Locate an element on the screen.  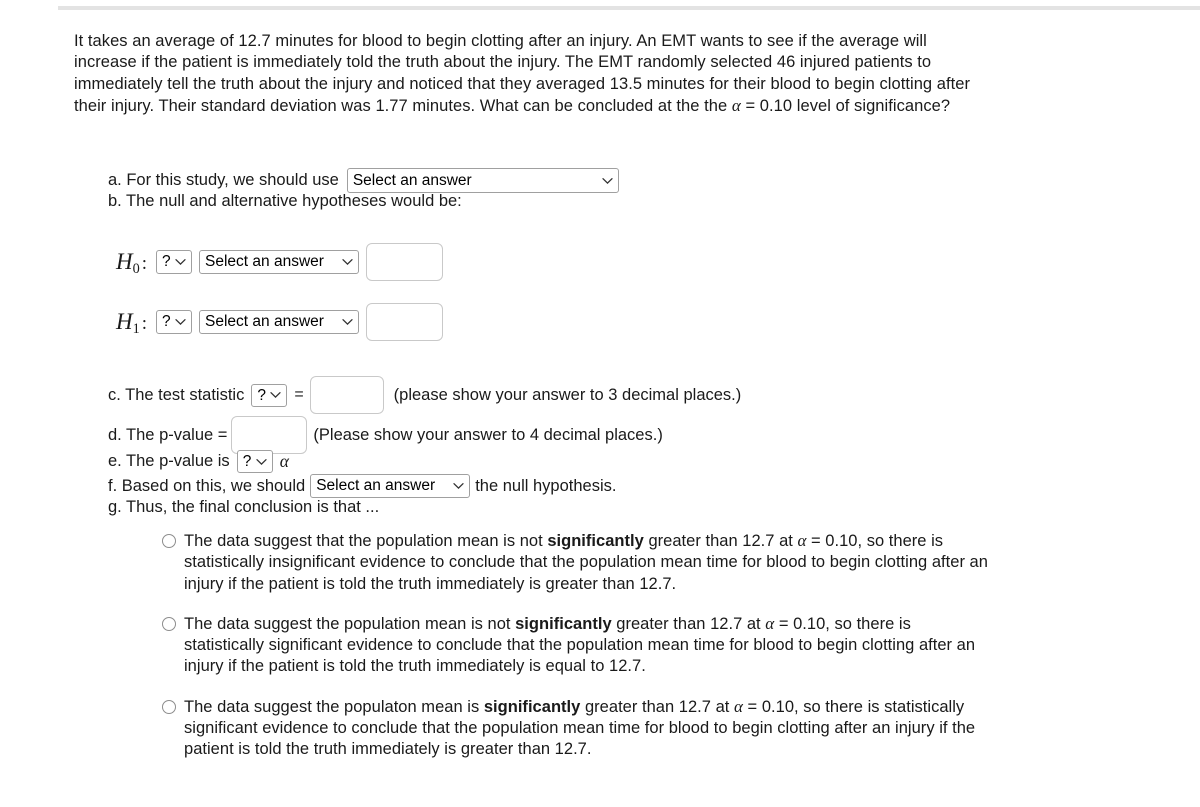
null-parameter-select-wrapper: Select an answer is located at coordinates (279, 262).